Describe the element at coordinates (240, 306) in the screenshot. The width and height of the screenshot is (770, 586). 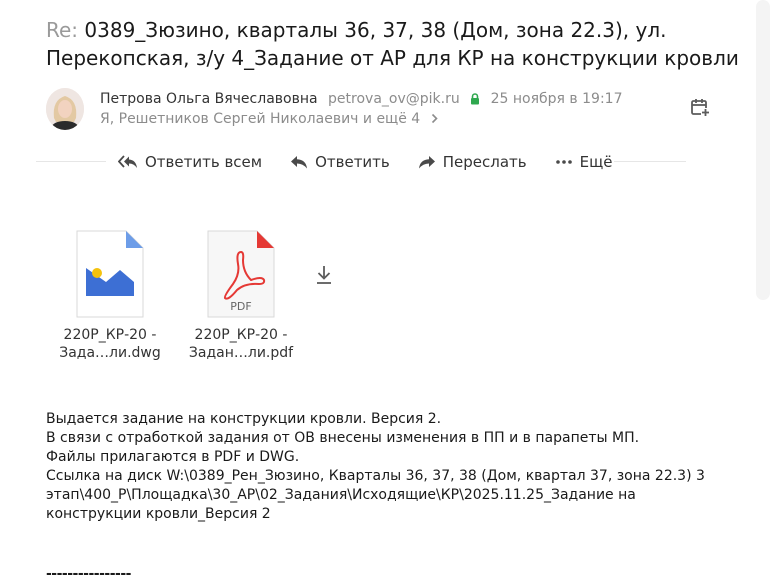
I see `pdf-label: PDF` at that location.